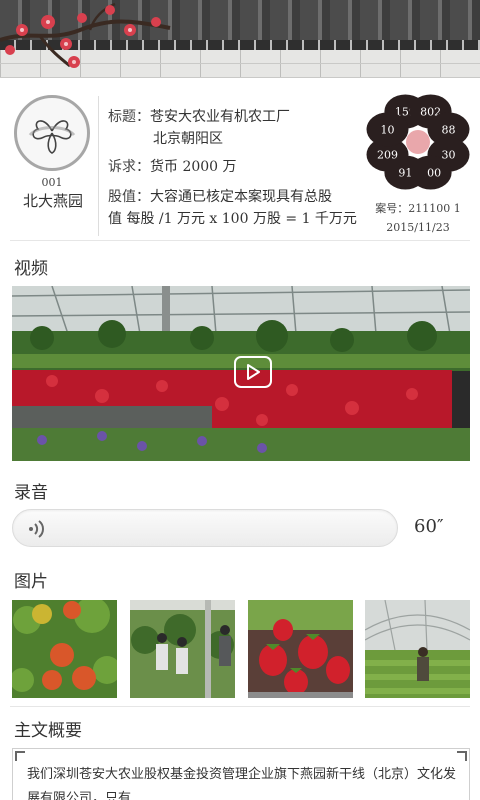  I want to click on title-row: 标题：苍安大农业有机农工厂, so click(199, 117).